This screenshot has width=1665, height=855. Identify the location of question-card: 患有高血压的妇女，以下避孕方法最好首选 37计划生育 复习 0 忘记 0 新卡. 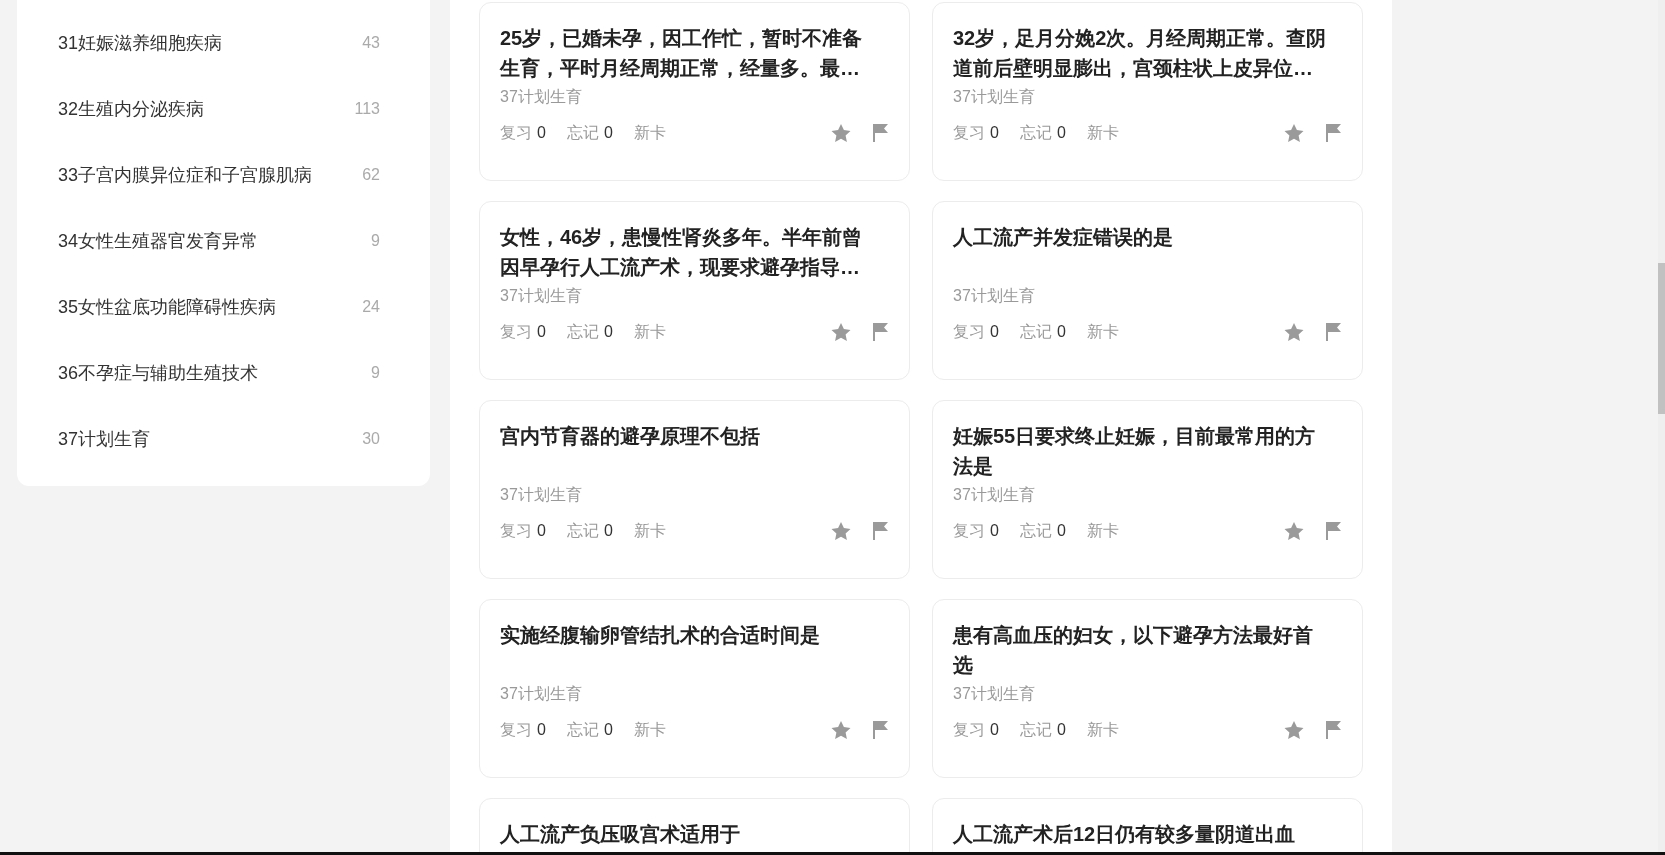
(1147, 688).